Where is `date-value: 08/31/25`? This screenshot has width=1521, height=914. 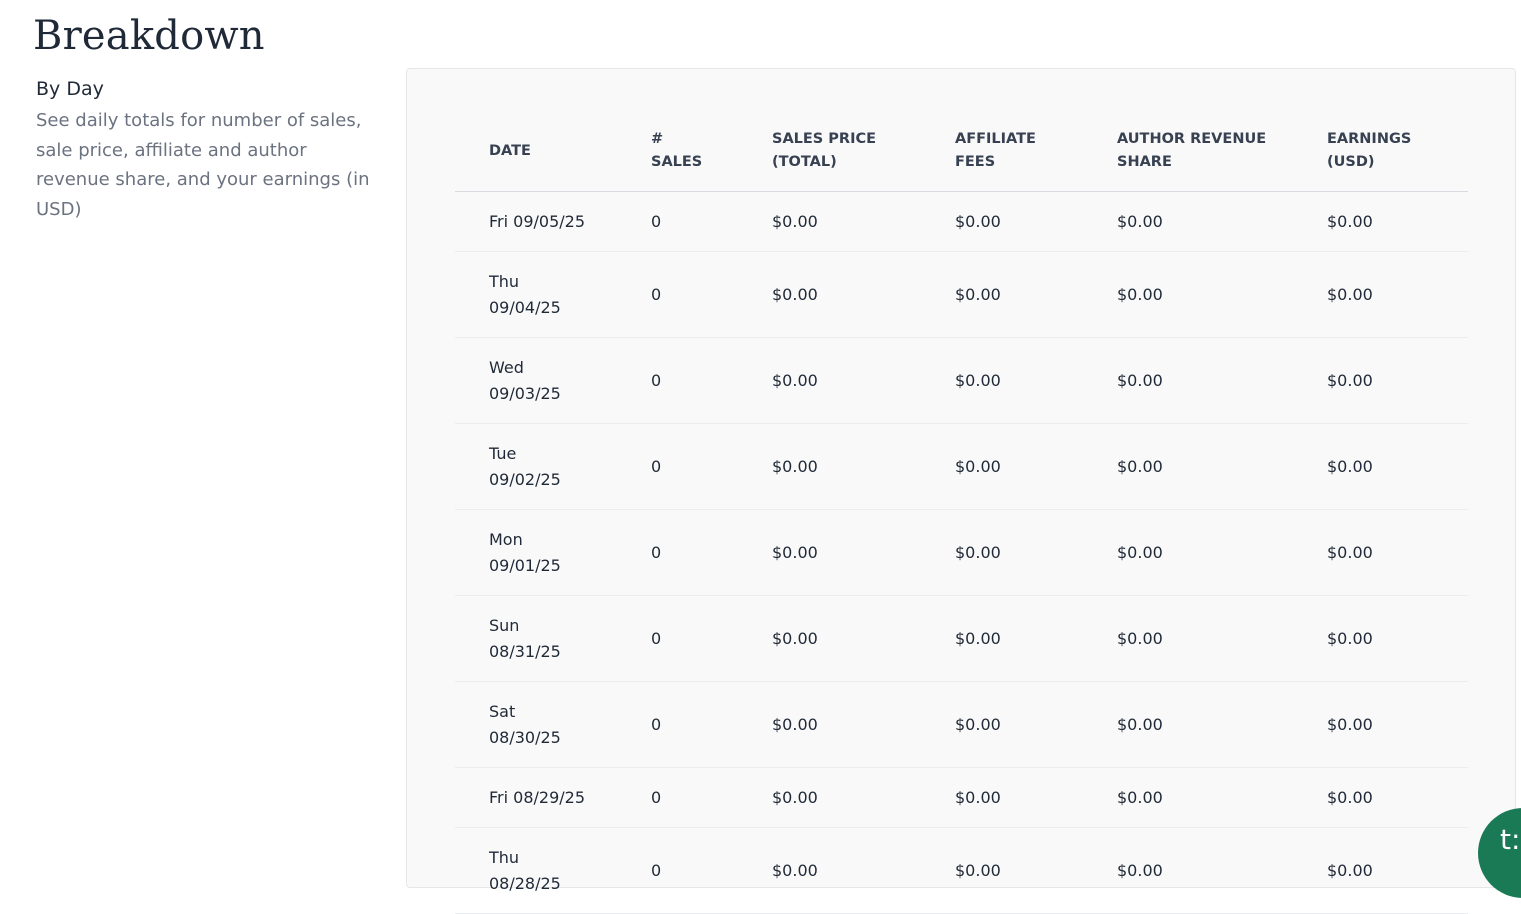 date-value: 08/31/25 is located at coordinates (525, 651).